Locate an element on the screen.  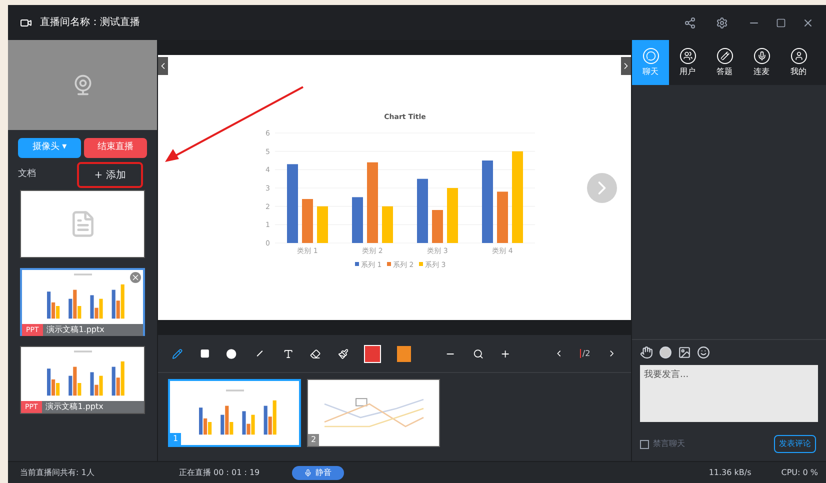
panel-tab: 用户 is located at coordinates (687, 62).